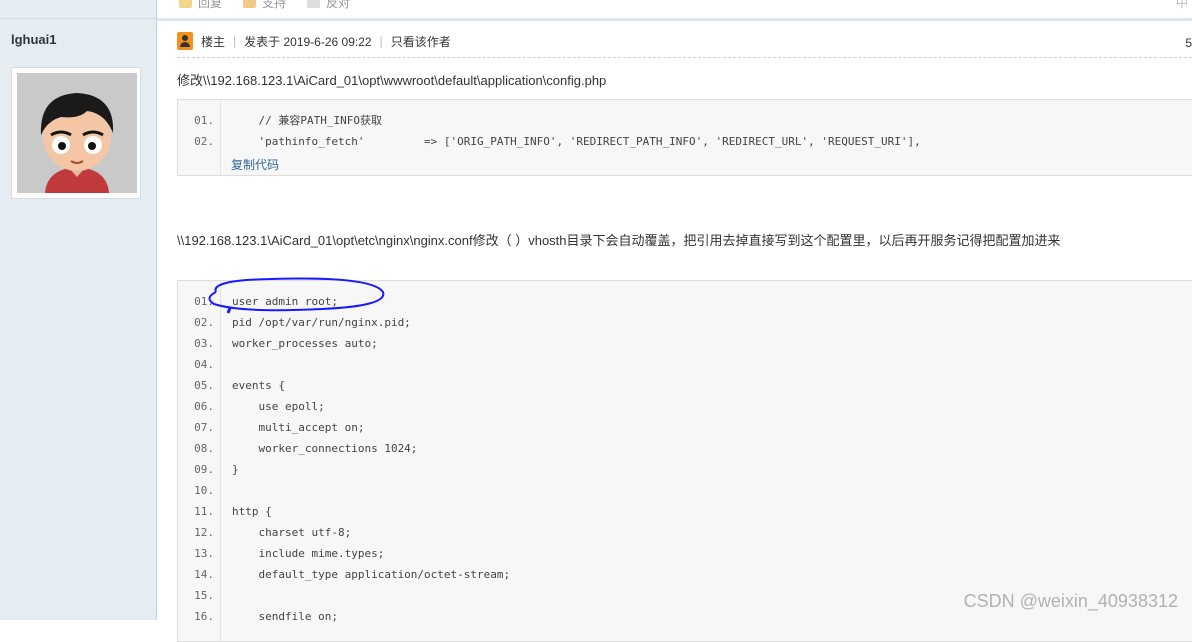  I want to click on code-text: http {, so click(252, 511).